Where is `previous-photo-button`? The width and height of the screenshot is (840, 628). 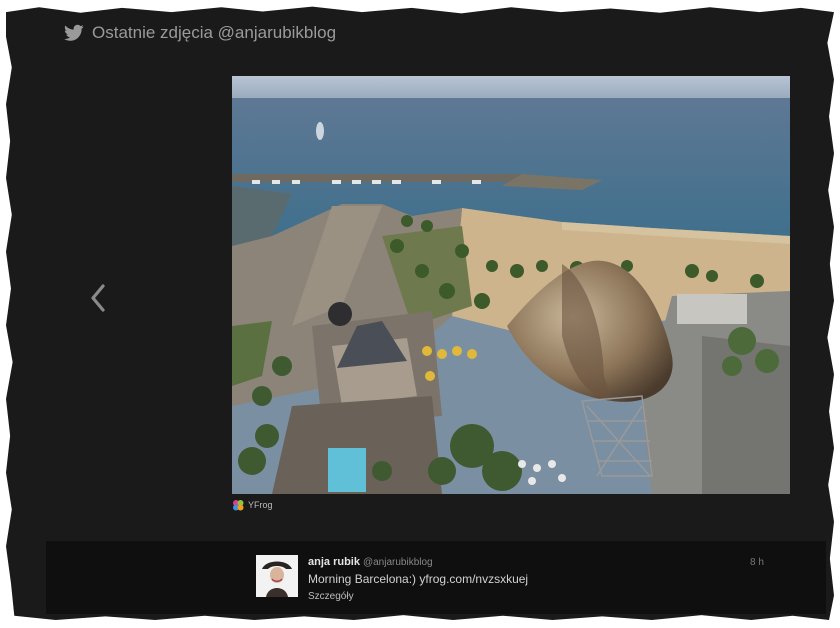
previous-photo-button is located at coordinates (98, 298).